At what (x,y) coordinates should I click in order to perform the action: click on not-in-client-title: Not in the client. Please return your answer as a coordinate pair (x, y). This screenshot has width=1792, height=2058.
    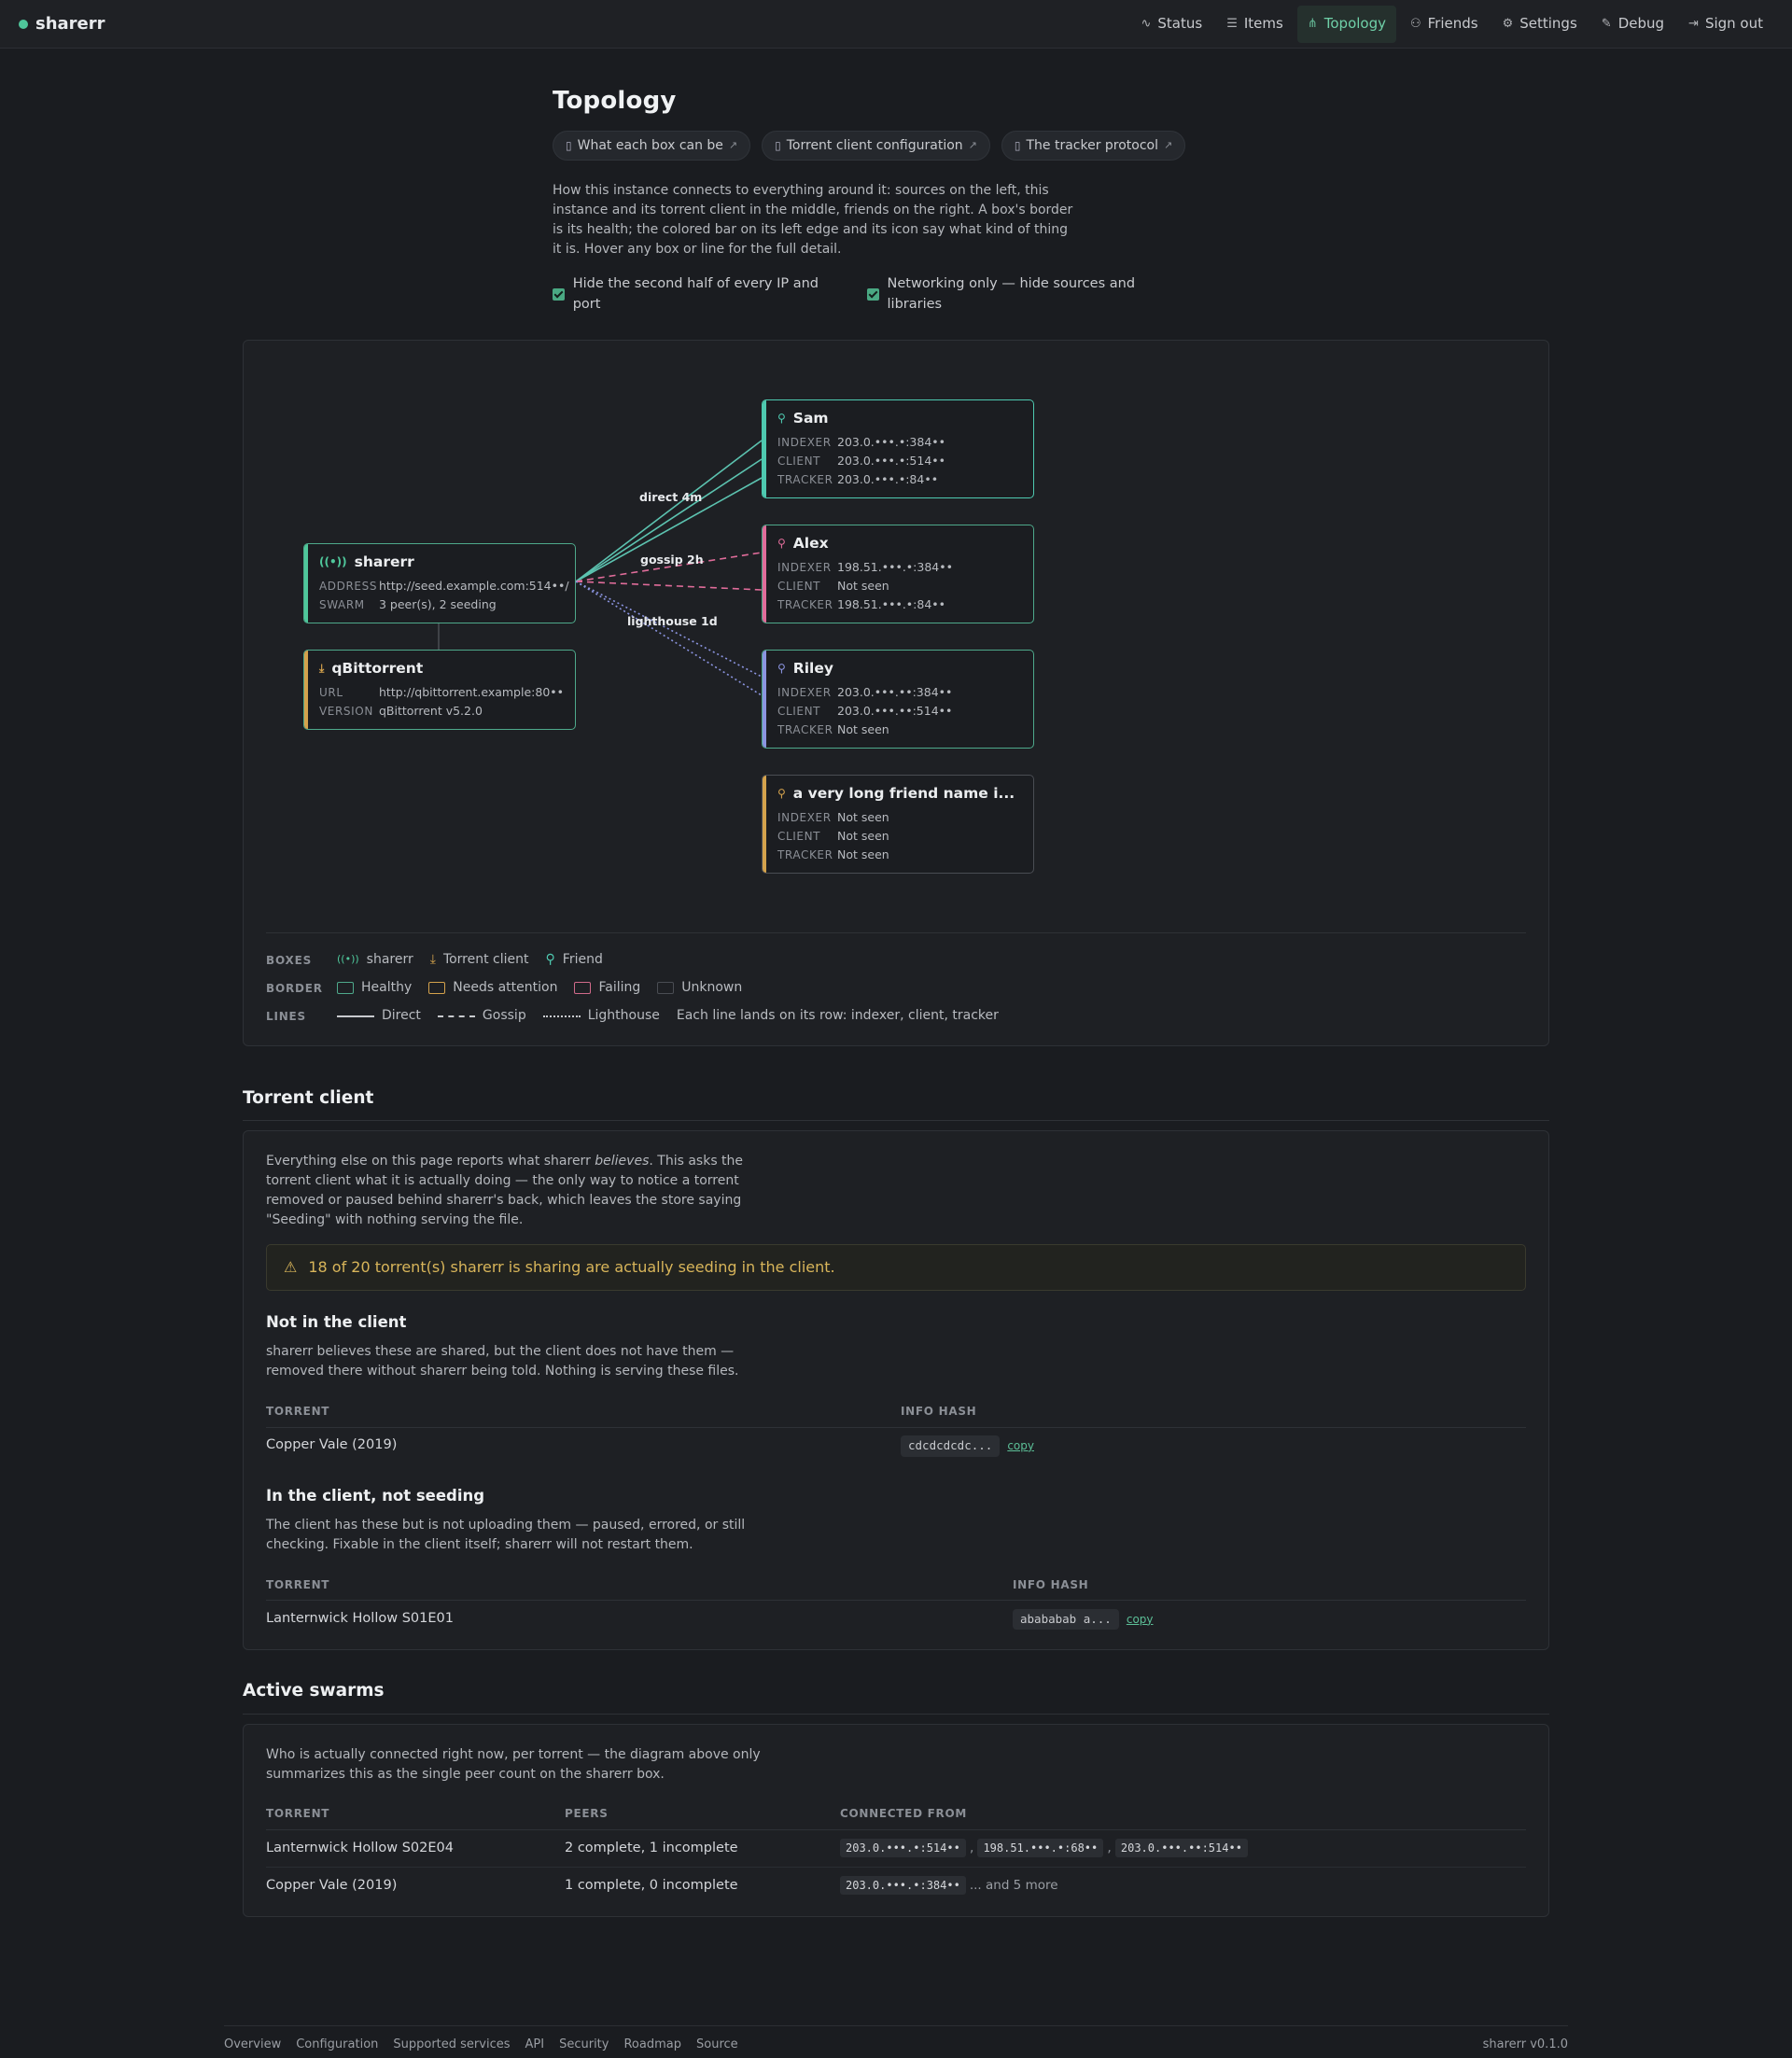
    Looking at the image, I should click on (336, 1322).